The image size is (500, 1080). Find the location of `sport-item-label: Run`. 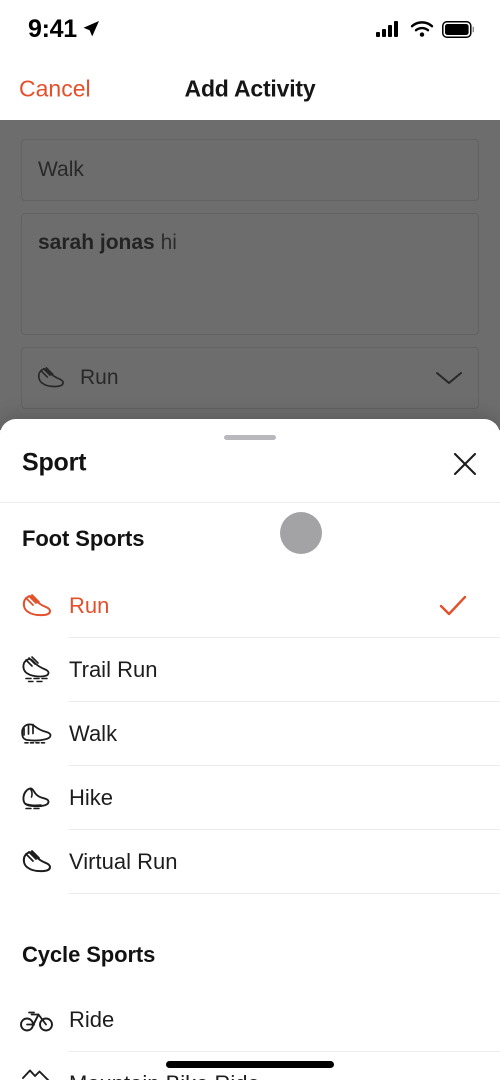

sport-item-label: Run is located at coordinates (89, 605).